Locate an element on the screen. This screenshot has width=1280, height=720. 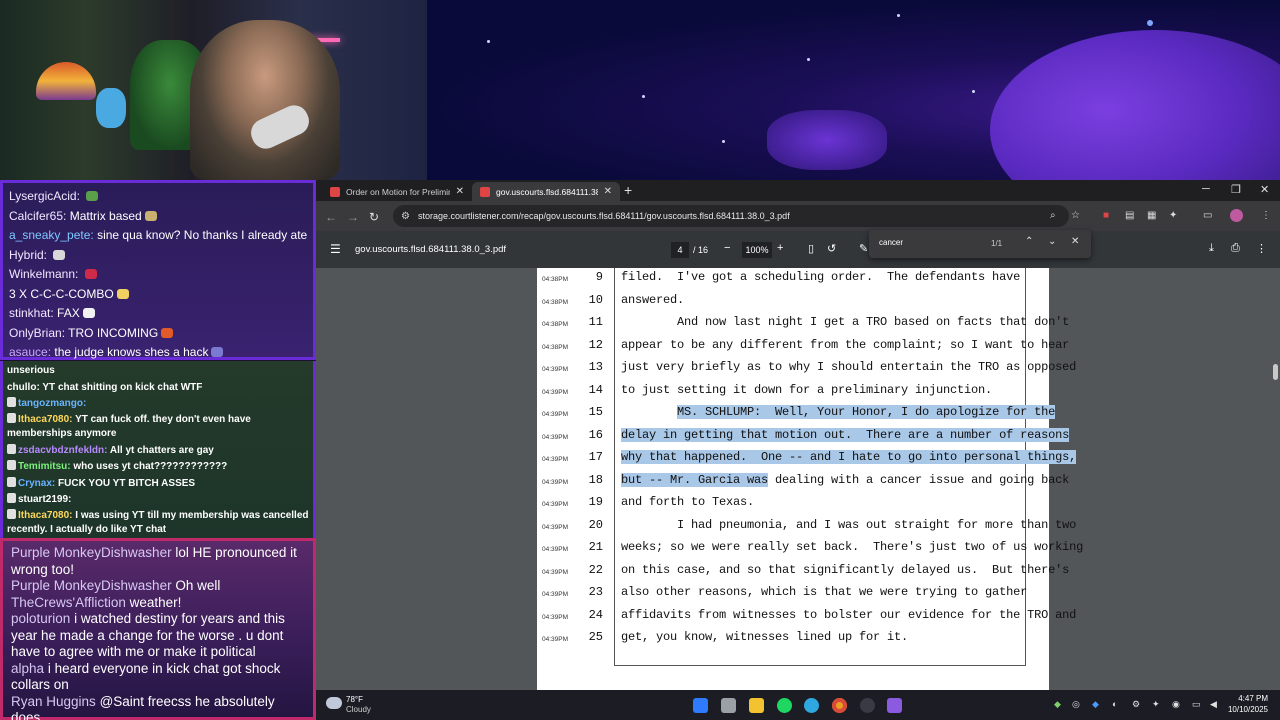
badge-icon is located at coordinates (11, 498).